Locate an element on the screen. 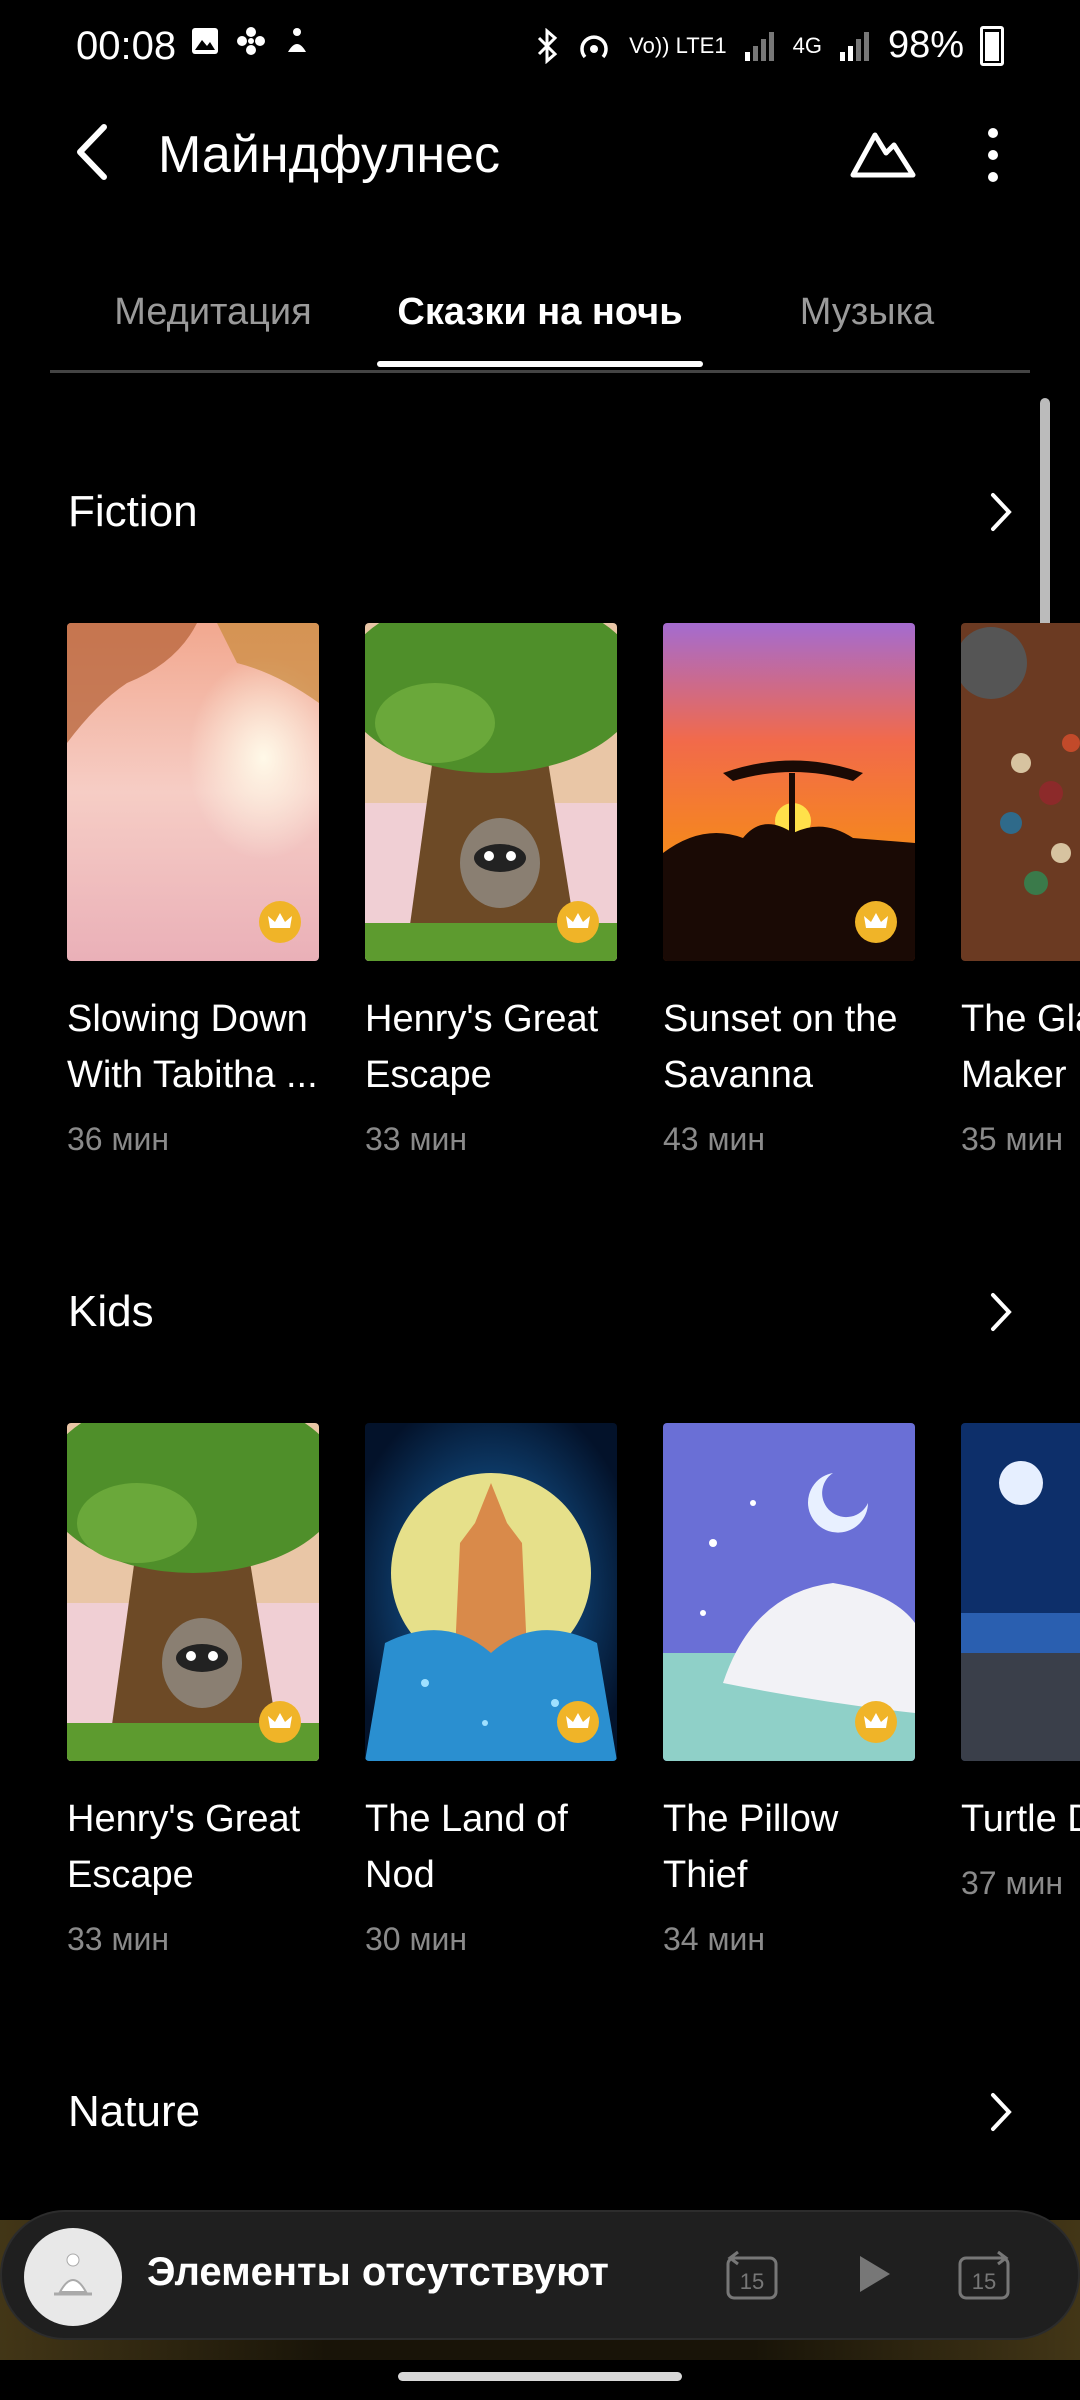 Image resolution: width=1080 pixels, height=2400 pixels. app-bar: Майндфулнес is located at coordinates (540, 155).